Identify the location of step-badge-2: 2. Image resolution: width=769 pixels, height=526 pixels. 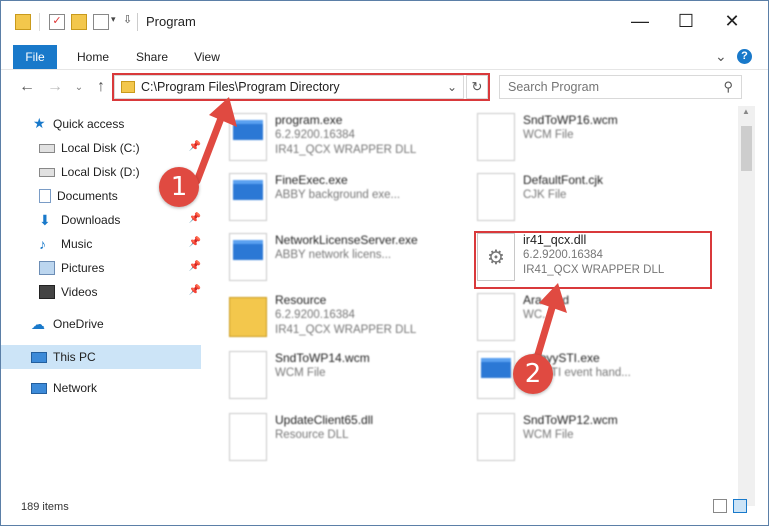
(533, 374).